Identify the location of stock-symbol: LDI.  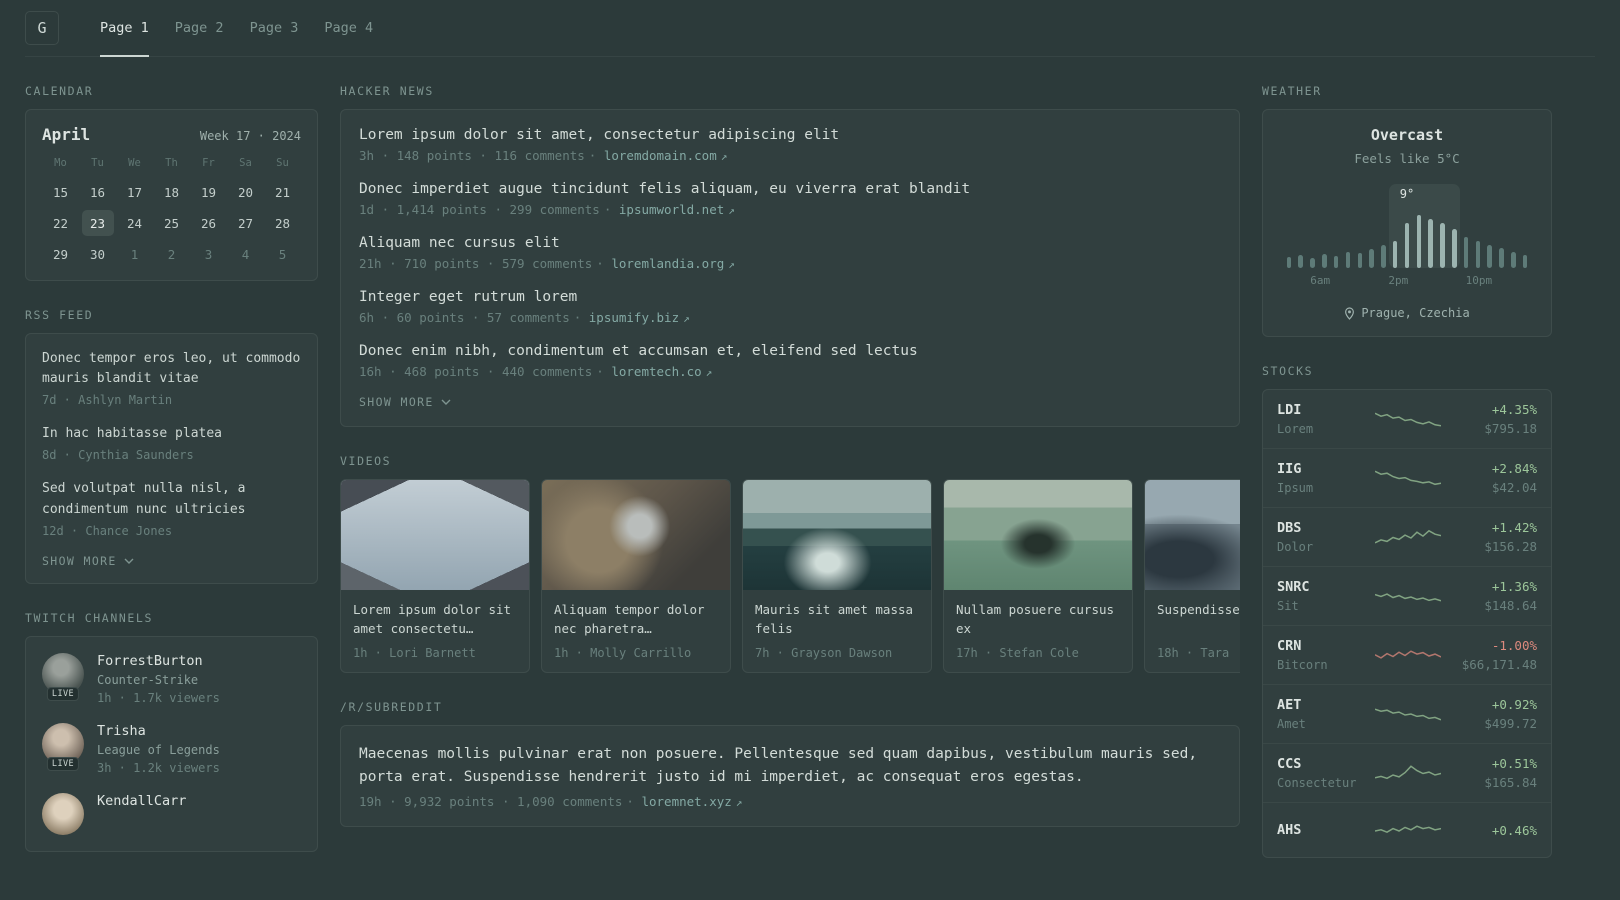
(1289, 410).